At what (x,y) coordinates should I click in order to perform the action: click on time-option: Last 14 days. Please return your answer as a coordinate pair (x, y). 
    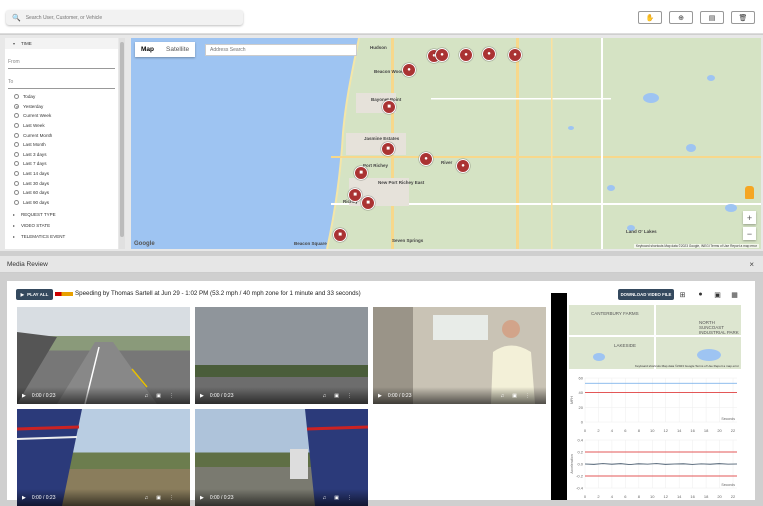
    Looking at the image, I should click on (61, 174).